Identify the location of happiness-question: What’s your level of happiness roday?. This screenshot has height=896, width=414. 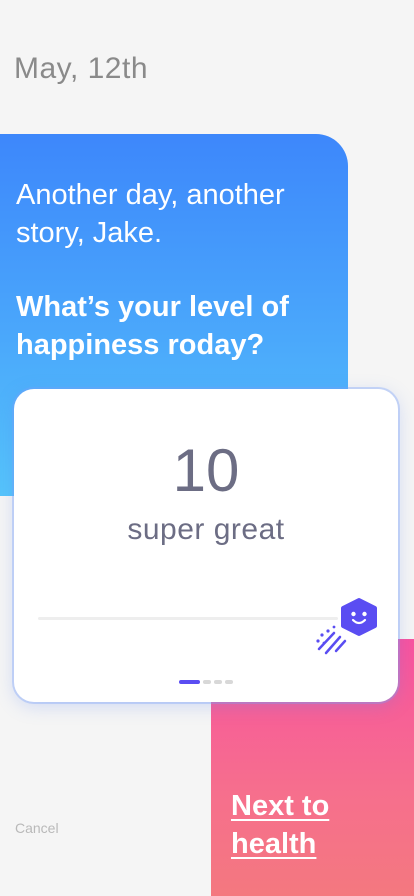
(152, 326).